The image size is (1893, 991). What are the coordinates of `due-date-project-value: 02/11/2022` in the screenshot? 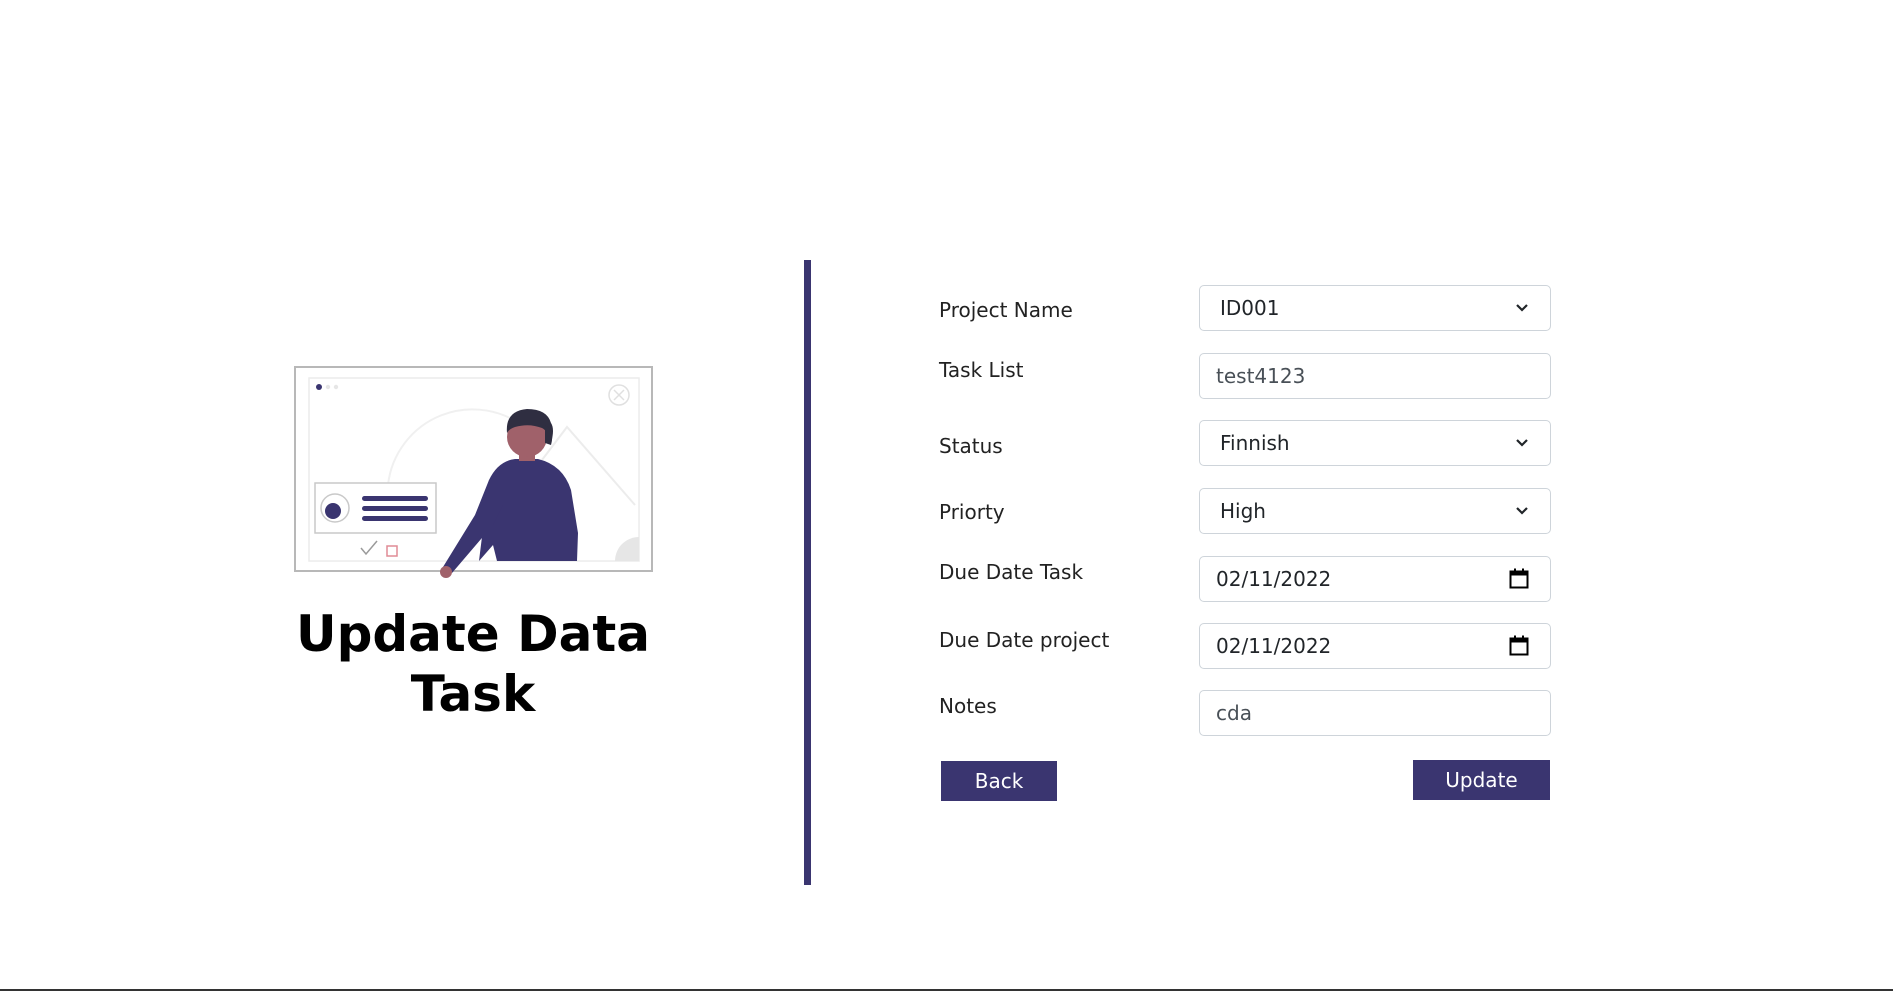 It's located at (1274, 646).